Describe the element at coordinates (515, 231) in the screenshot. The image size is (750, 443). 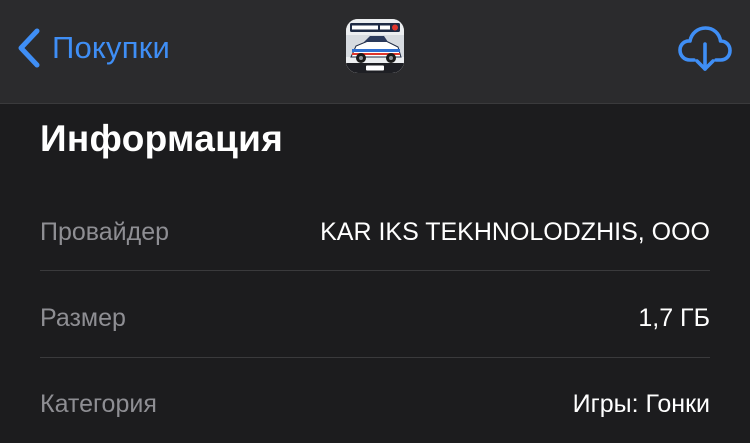
I see `provider-value: KAR IKS TEKHNOLODZHIS, OOO` at that location.